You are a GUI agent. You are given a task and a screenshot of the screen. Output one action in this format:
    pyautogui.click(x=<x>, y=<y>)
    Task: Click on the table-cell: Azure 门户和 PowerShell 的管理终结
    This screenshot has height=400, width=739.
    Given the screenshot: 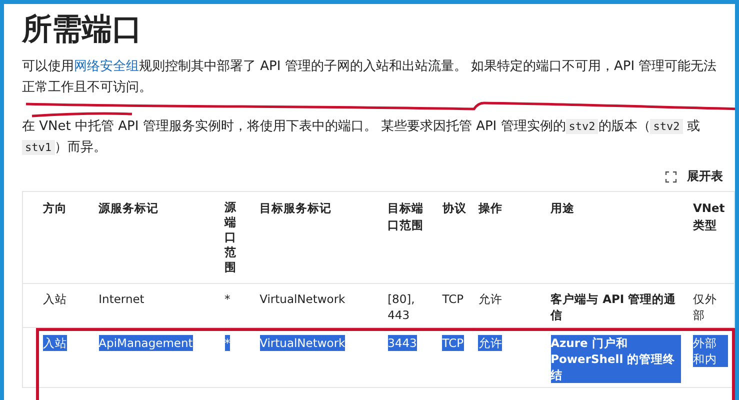 What is the action you would take?
    pyautogui.click(x=615, y=358)
    